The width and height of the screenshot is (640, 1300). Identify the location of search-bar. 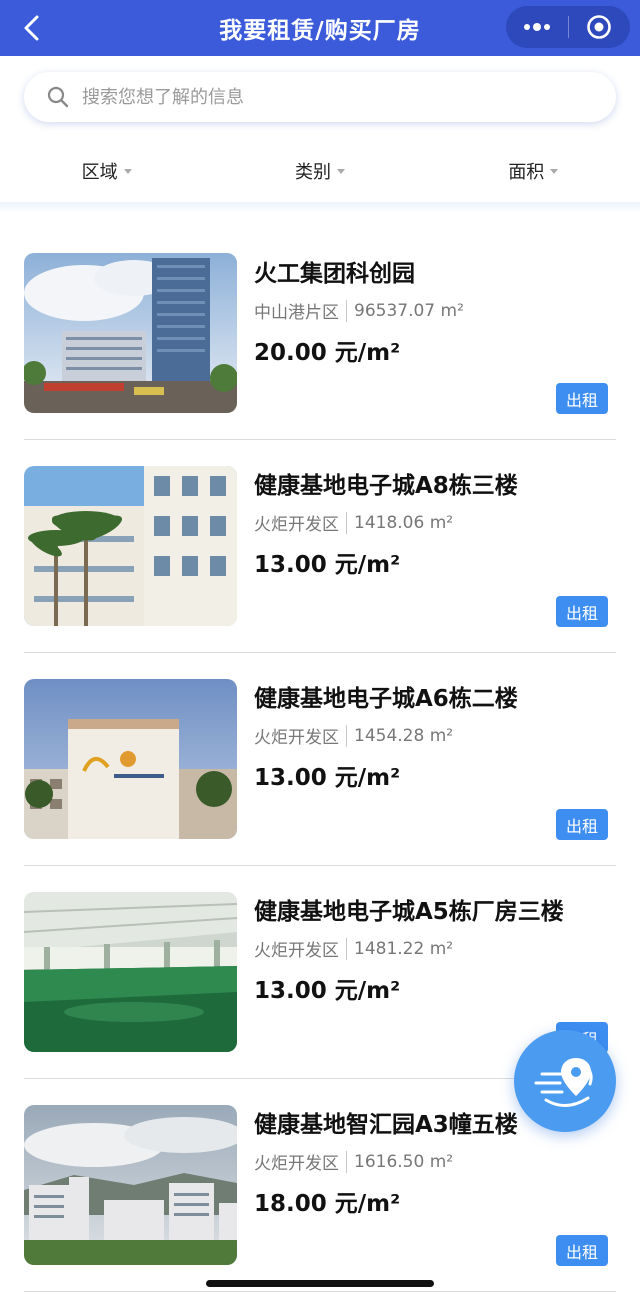
(320, 97).